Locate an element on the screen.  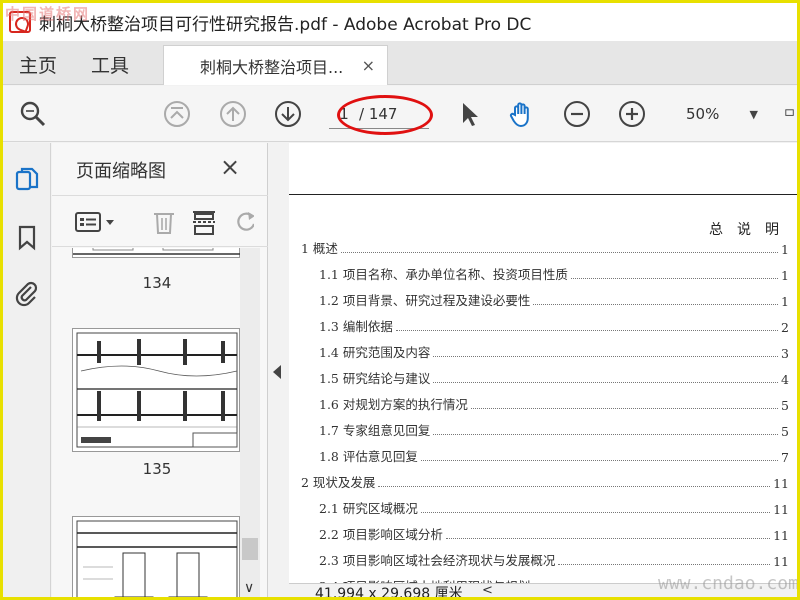
thumbnail-toolbar is located at coordinates (160, 221).